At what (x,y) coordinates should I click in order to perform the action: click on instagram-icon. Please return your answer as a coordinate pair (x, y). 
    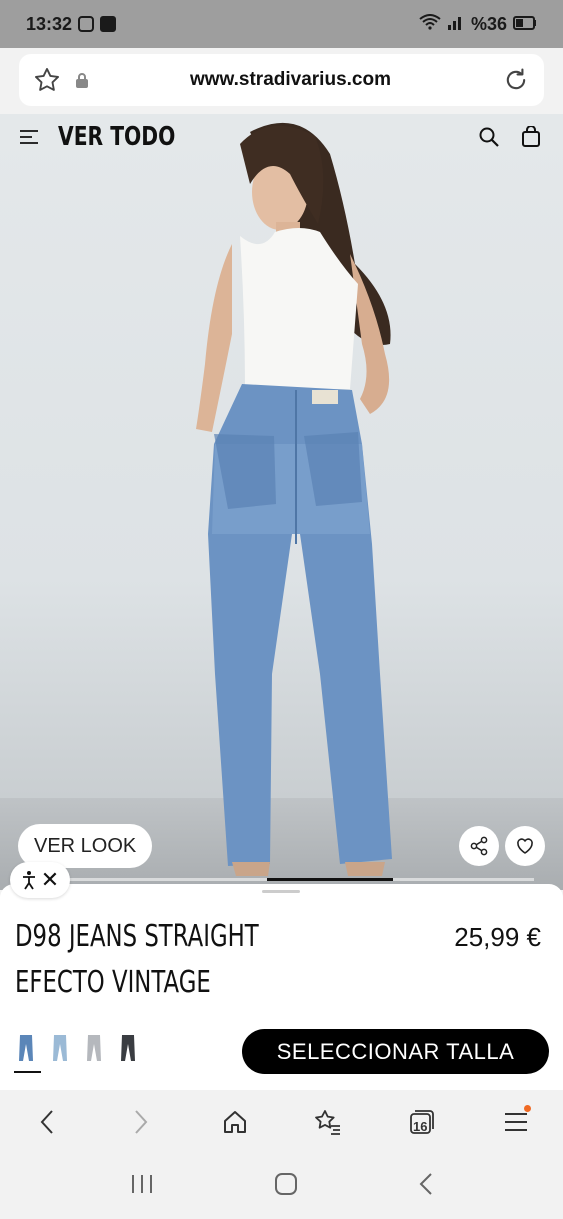
    Looking at the image, I should click on (86, 24).